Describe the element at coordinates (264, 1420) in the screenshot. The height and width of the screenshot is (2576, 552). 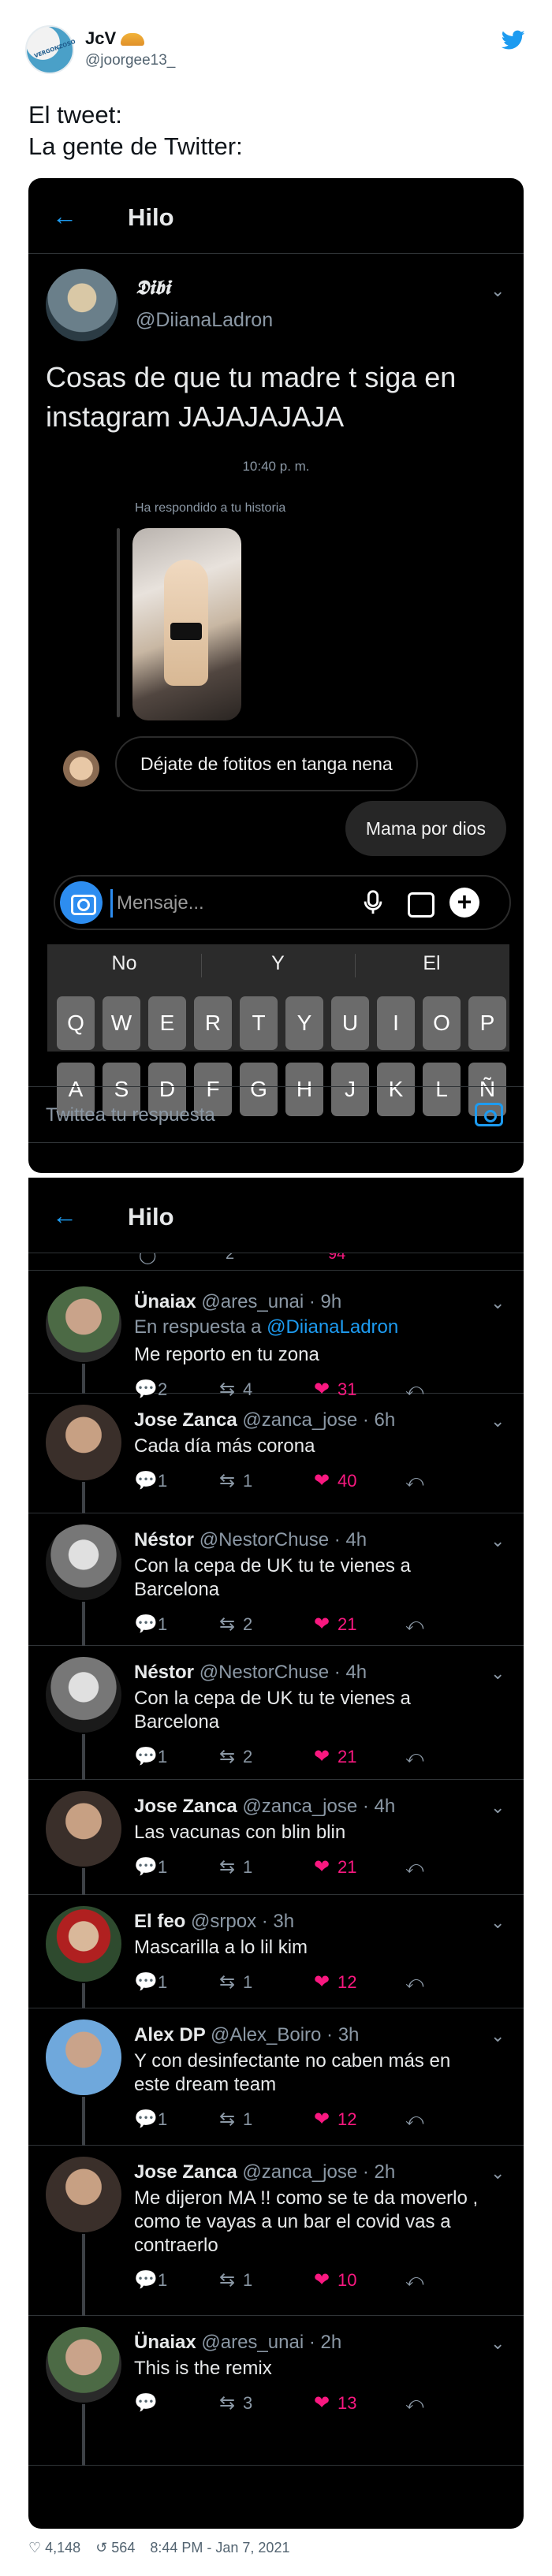
I see `reply-author: Jose Zanca @zanca_jose · 6h` at that location.